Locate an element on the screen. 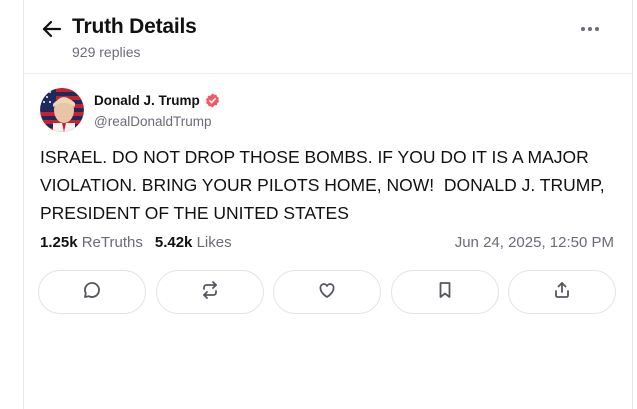 Image resolution: width=637 pixels, height=409 pixels. author-handle: @realDonaldTrump is located at coordinates (153, 121).